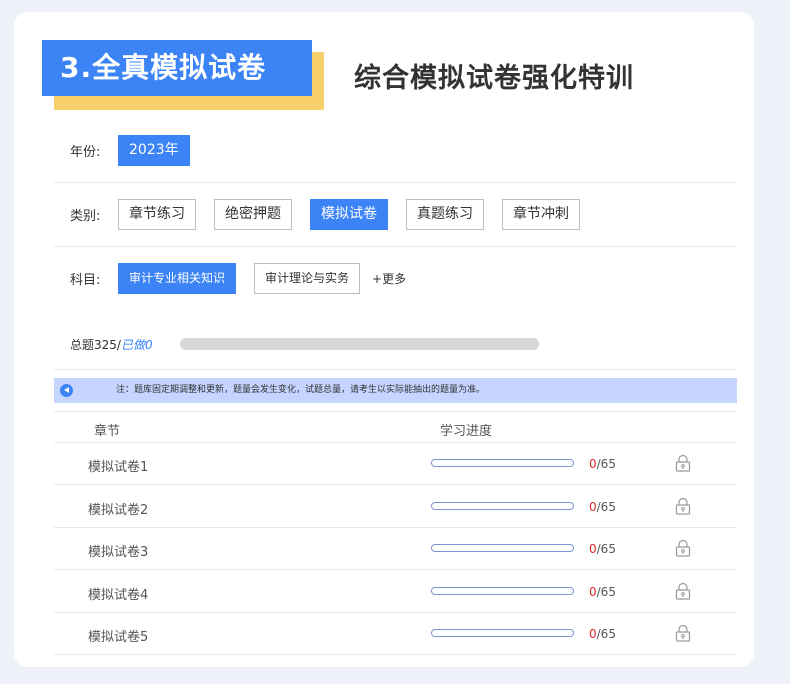  What do you see at coordinates (395, 507) in the screenshot?
I see `table-row: 模拟试卷2 0/65` at bounding box center [395, 507].